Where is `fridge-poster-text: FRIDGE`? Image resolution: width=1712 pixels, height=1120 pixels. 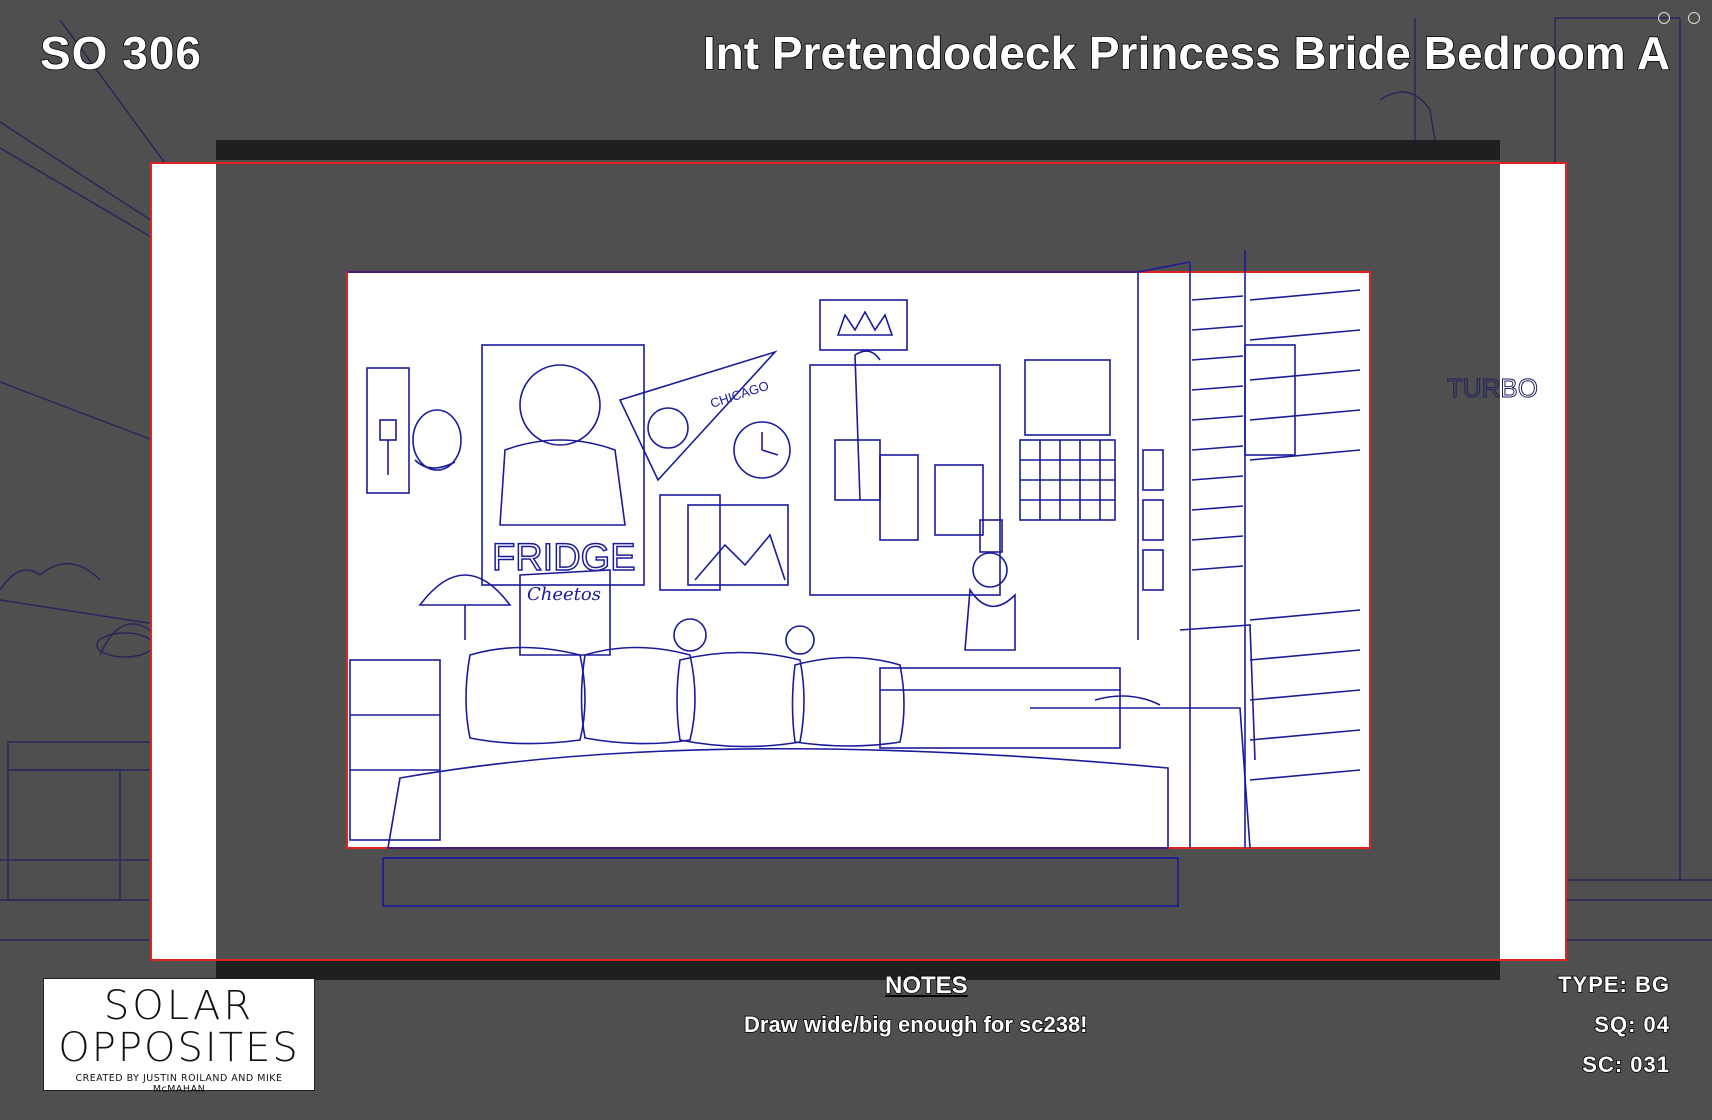 fridge-poster-text: FRIDGE is located at coordinates (564, 558).